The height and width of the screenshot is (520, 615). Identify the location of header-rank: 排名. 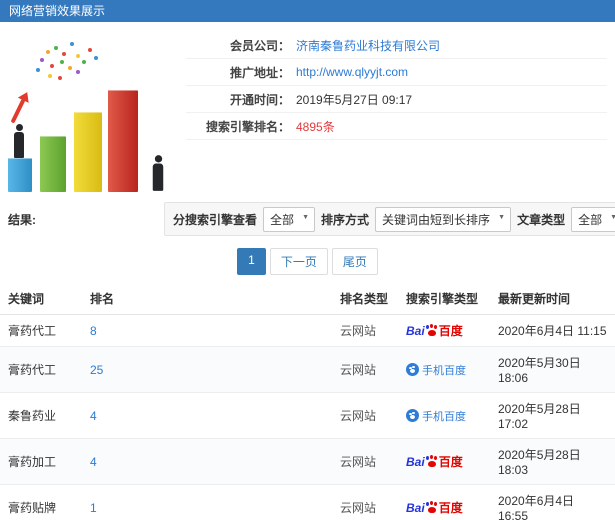
(207, 299).